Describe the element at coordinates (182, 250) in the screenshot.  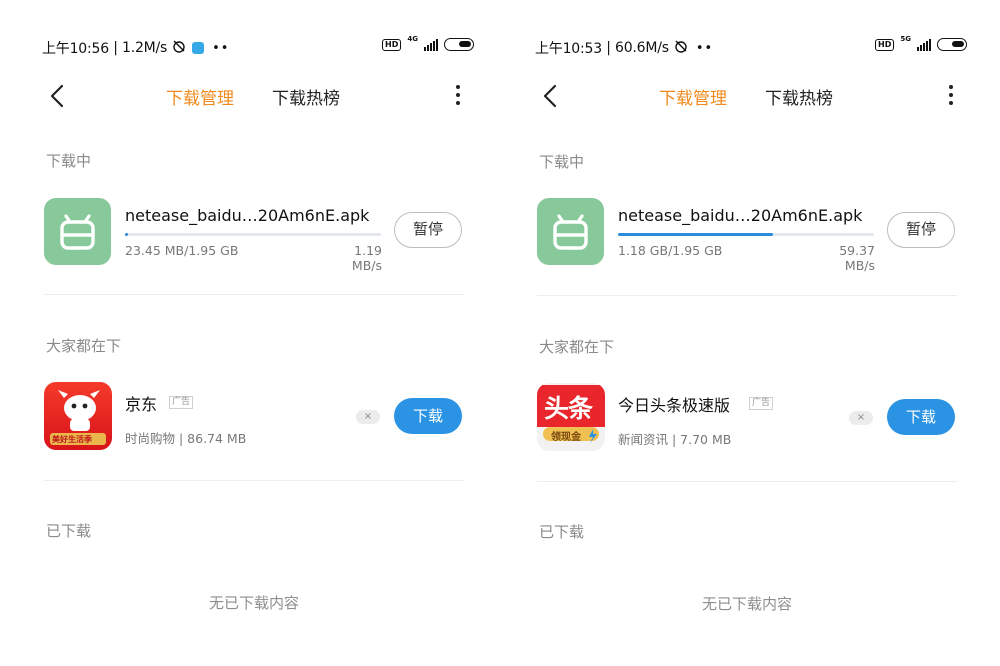
I see `download-size: 23.45 MB/1.95 GB` at that location.